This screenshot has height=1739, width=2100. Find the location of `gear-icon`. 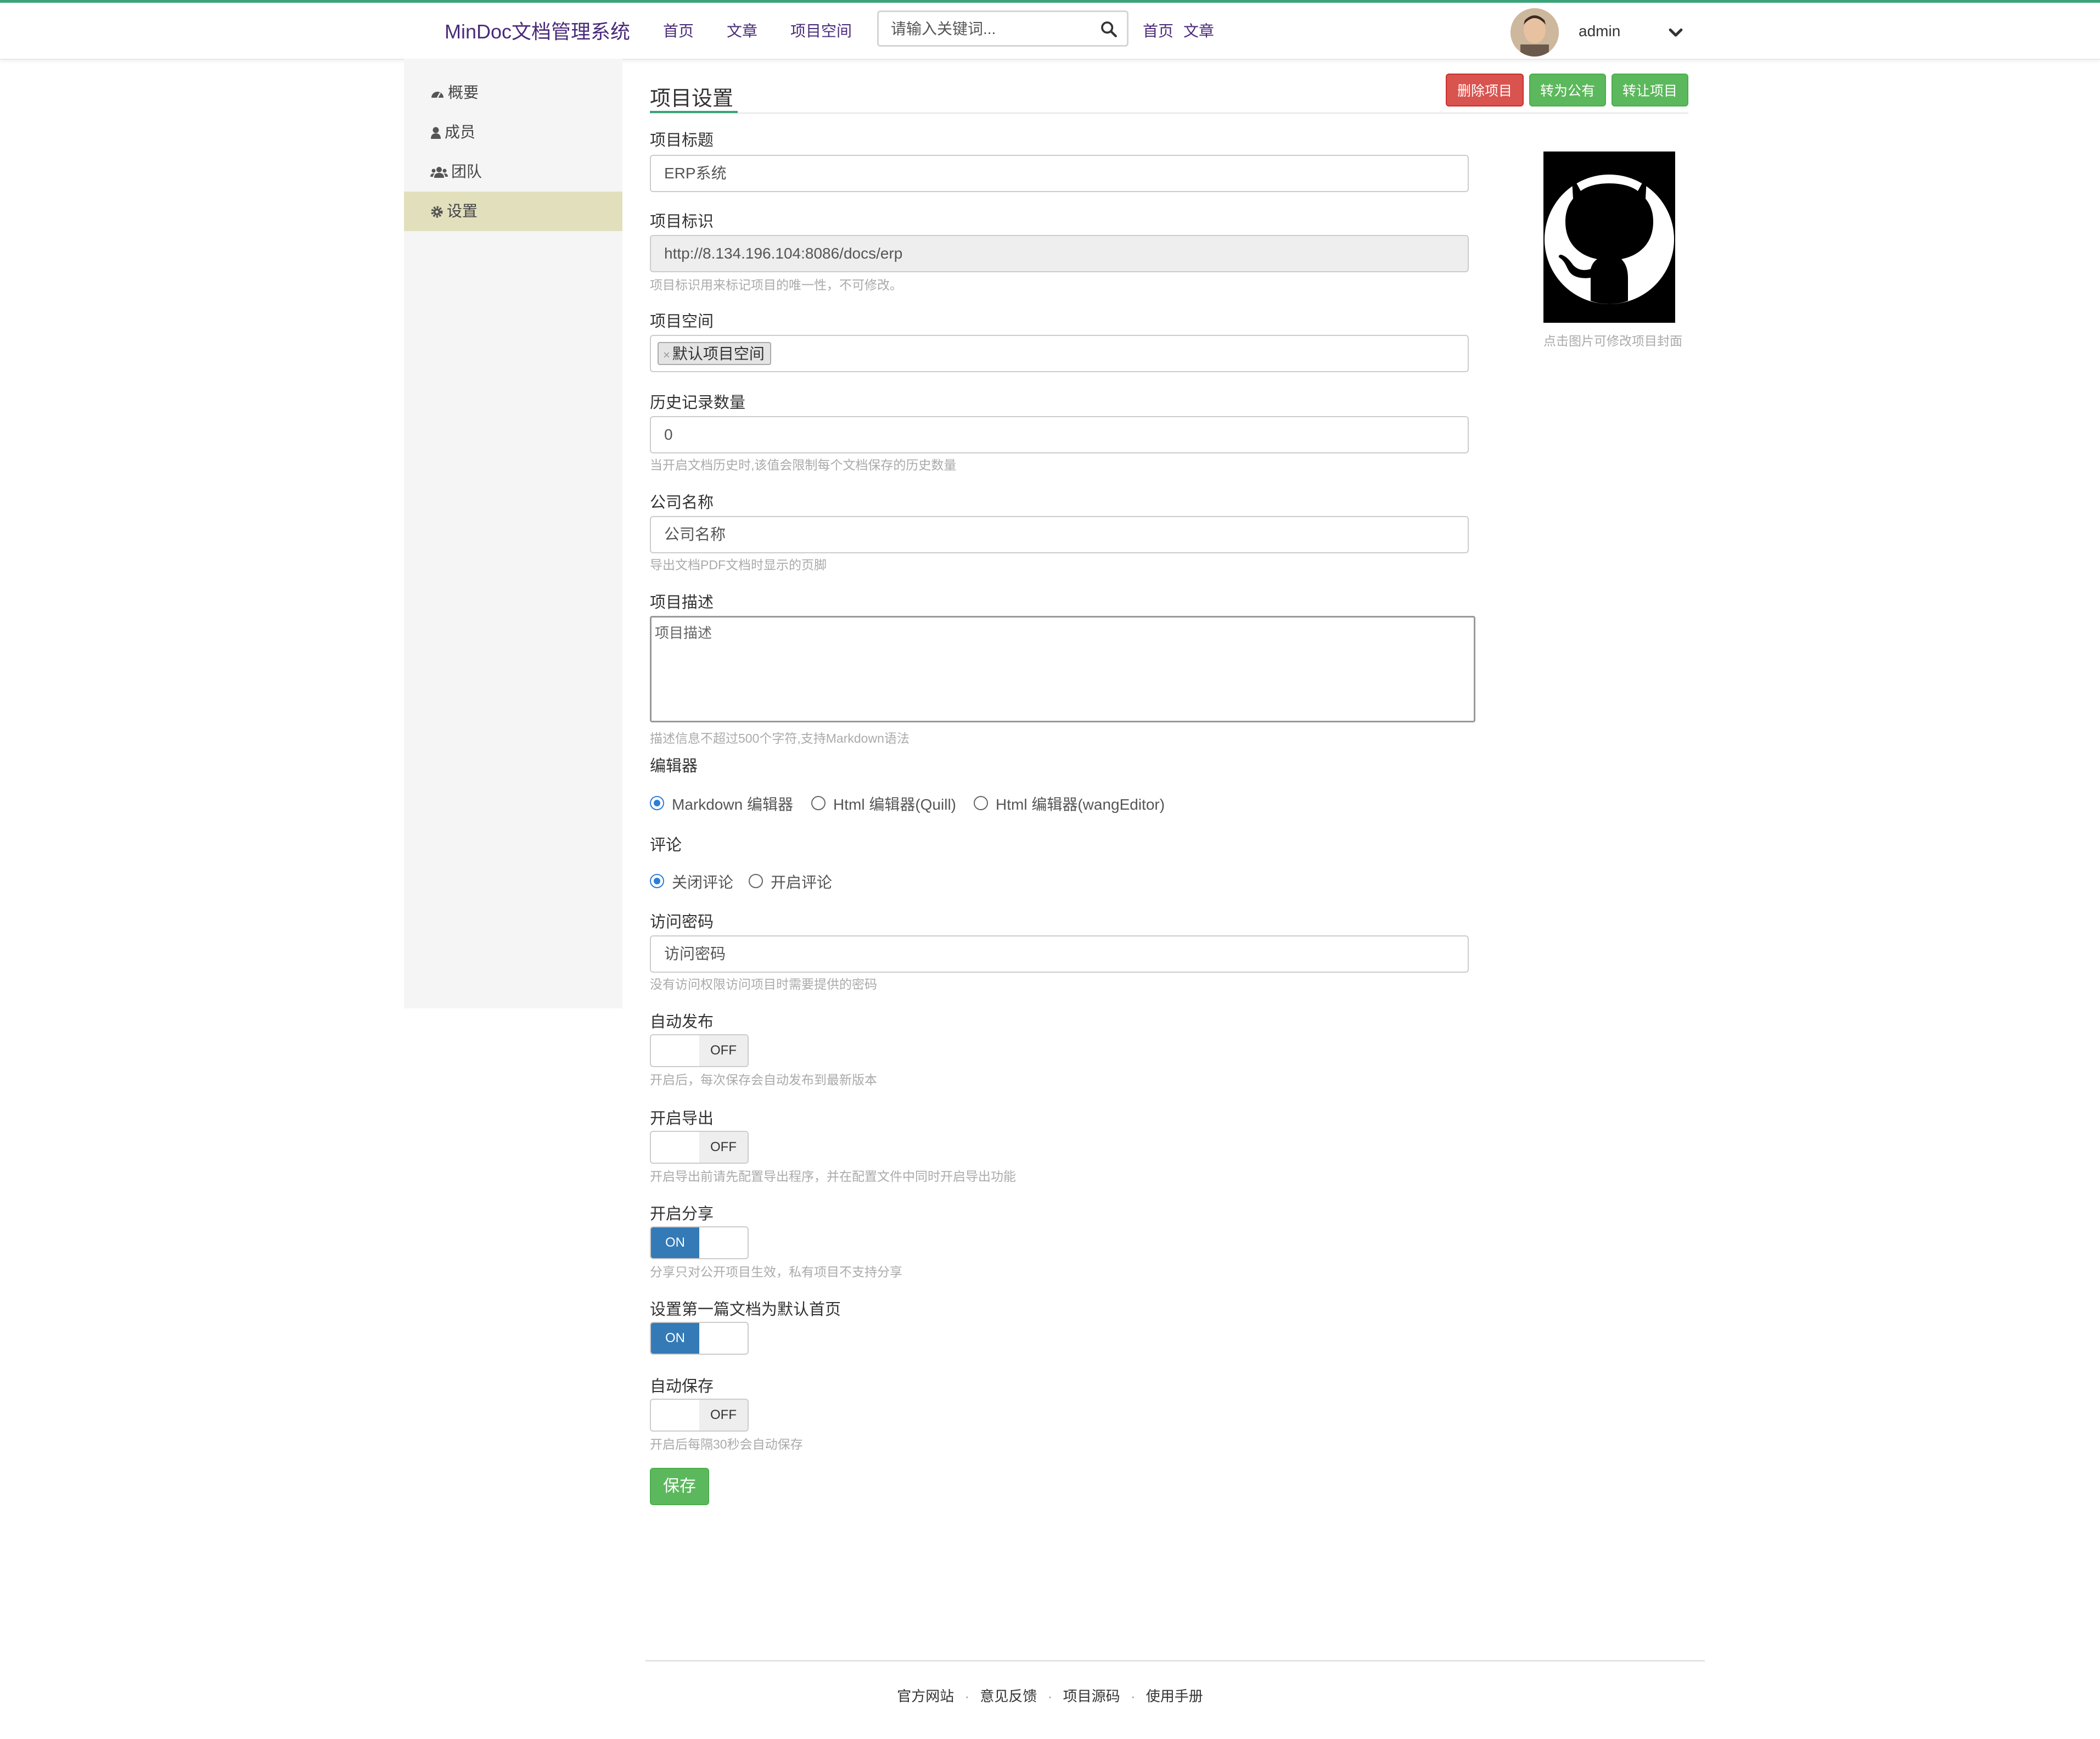

gear-icon is located at coordinates (437, 212).